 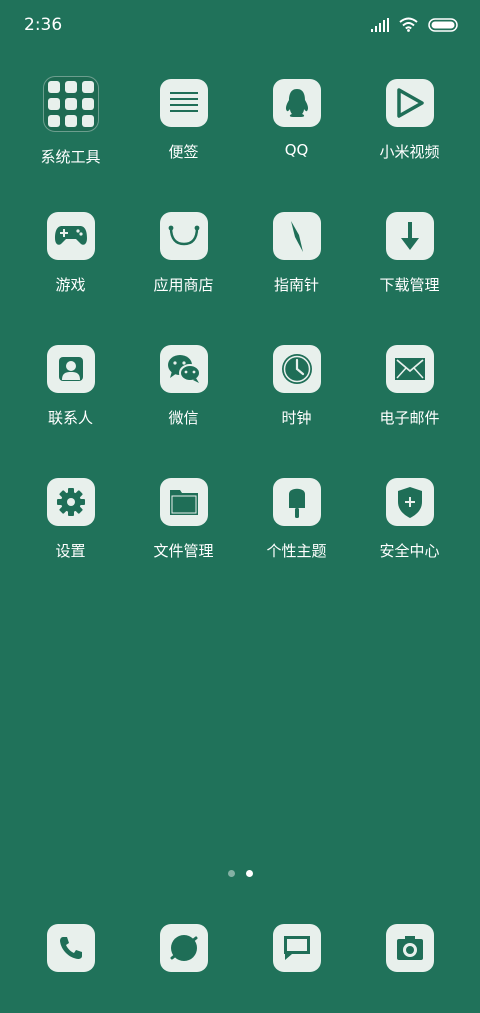 What do you see at coordinates (409, 140) in the screenshot?
I see `app-mi-video: 小米视频` at bounding box center [409, 140].